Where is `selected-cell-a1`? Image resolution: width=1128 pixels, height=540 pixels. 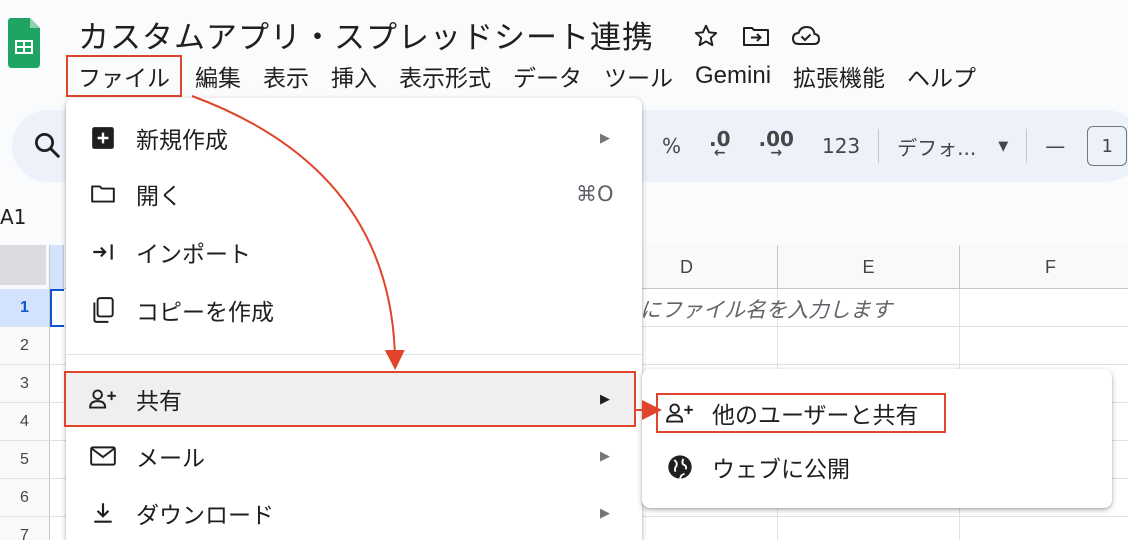 selected-cell-a1 is located at coordinates (57, 308).